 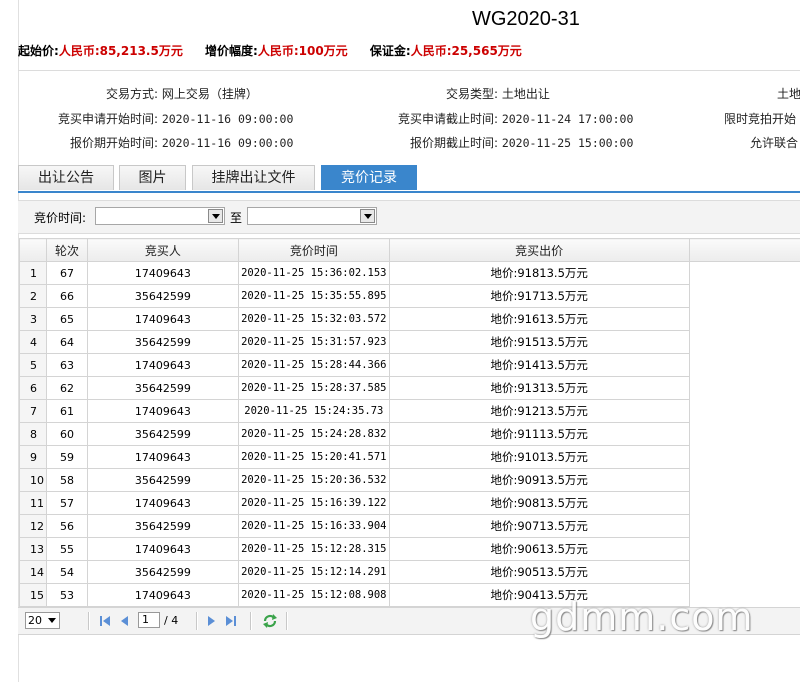 I want to click on apply-start-label: 竞买申请开始时间:, so click(x=107, y=119).